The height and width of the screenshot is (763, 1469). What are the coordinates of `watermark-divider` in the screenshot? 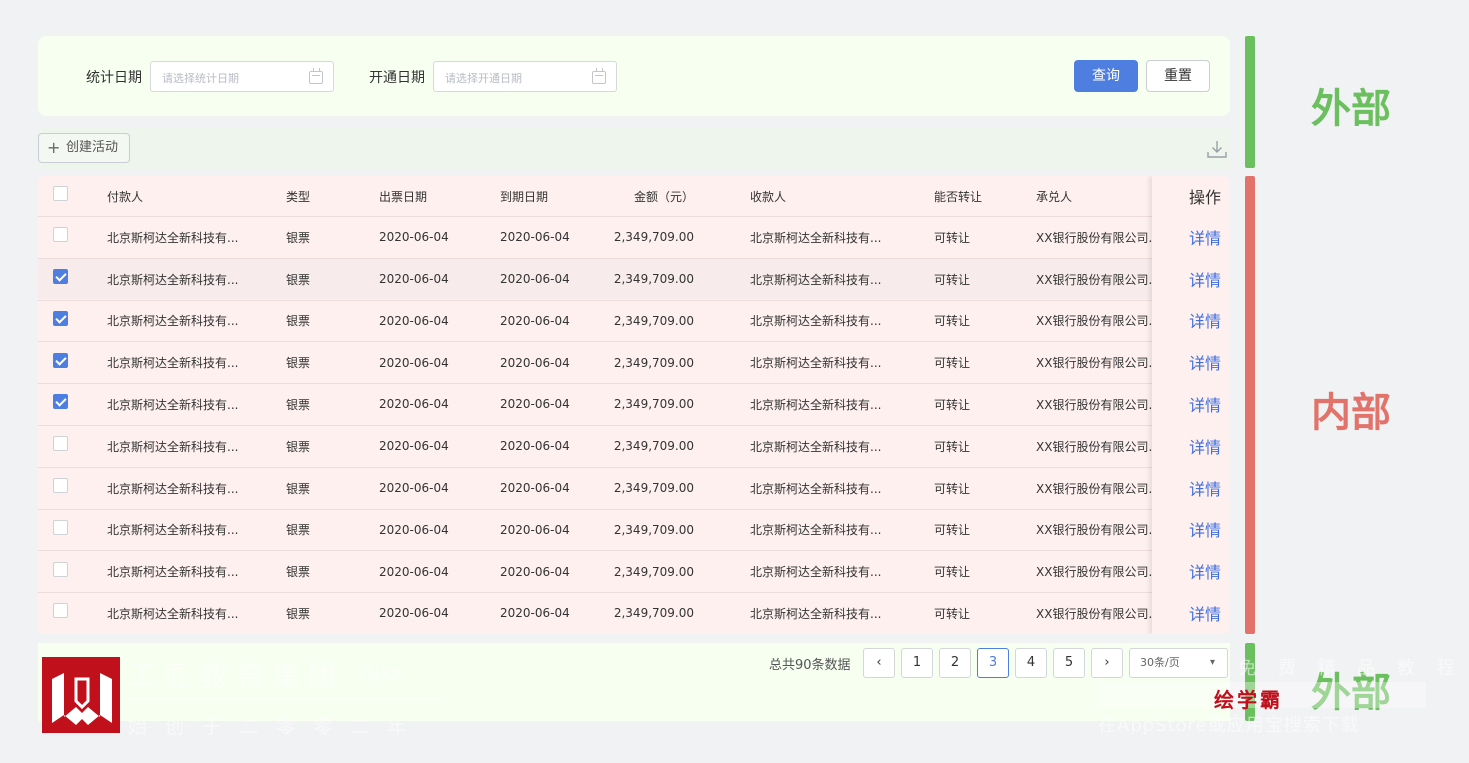 It's located at (287, 699).